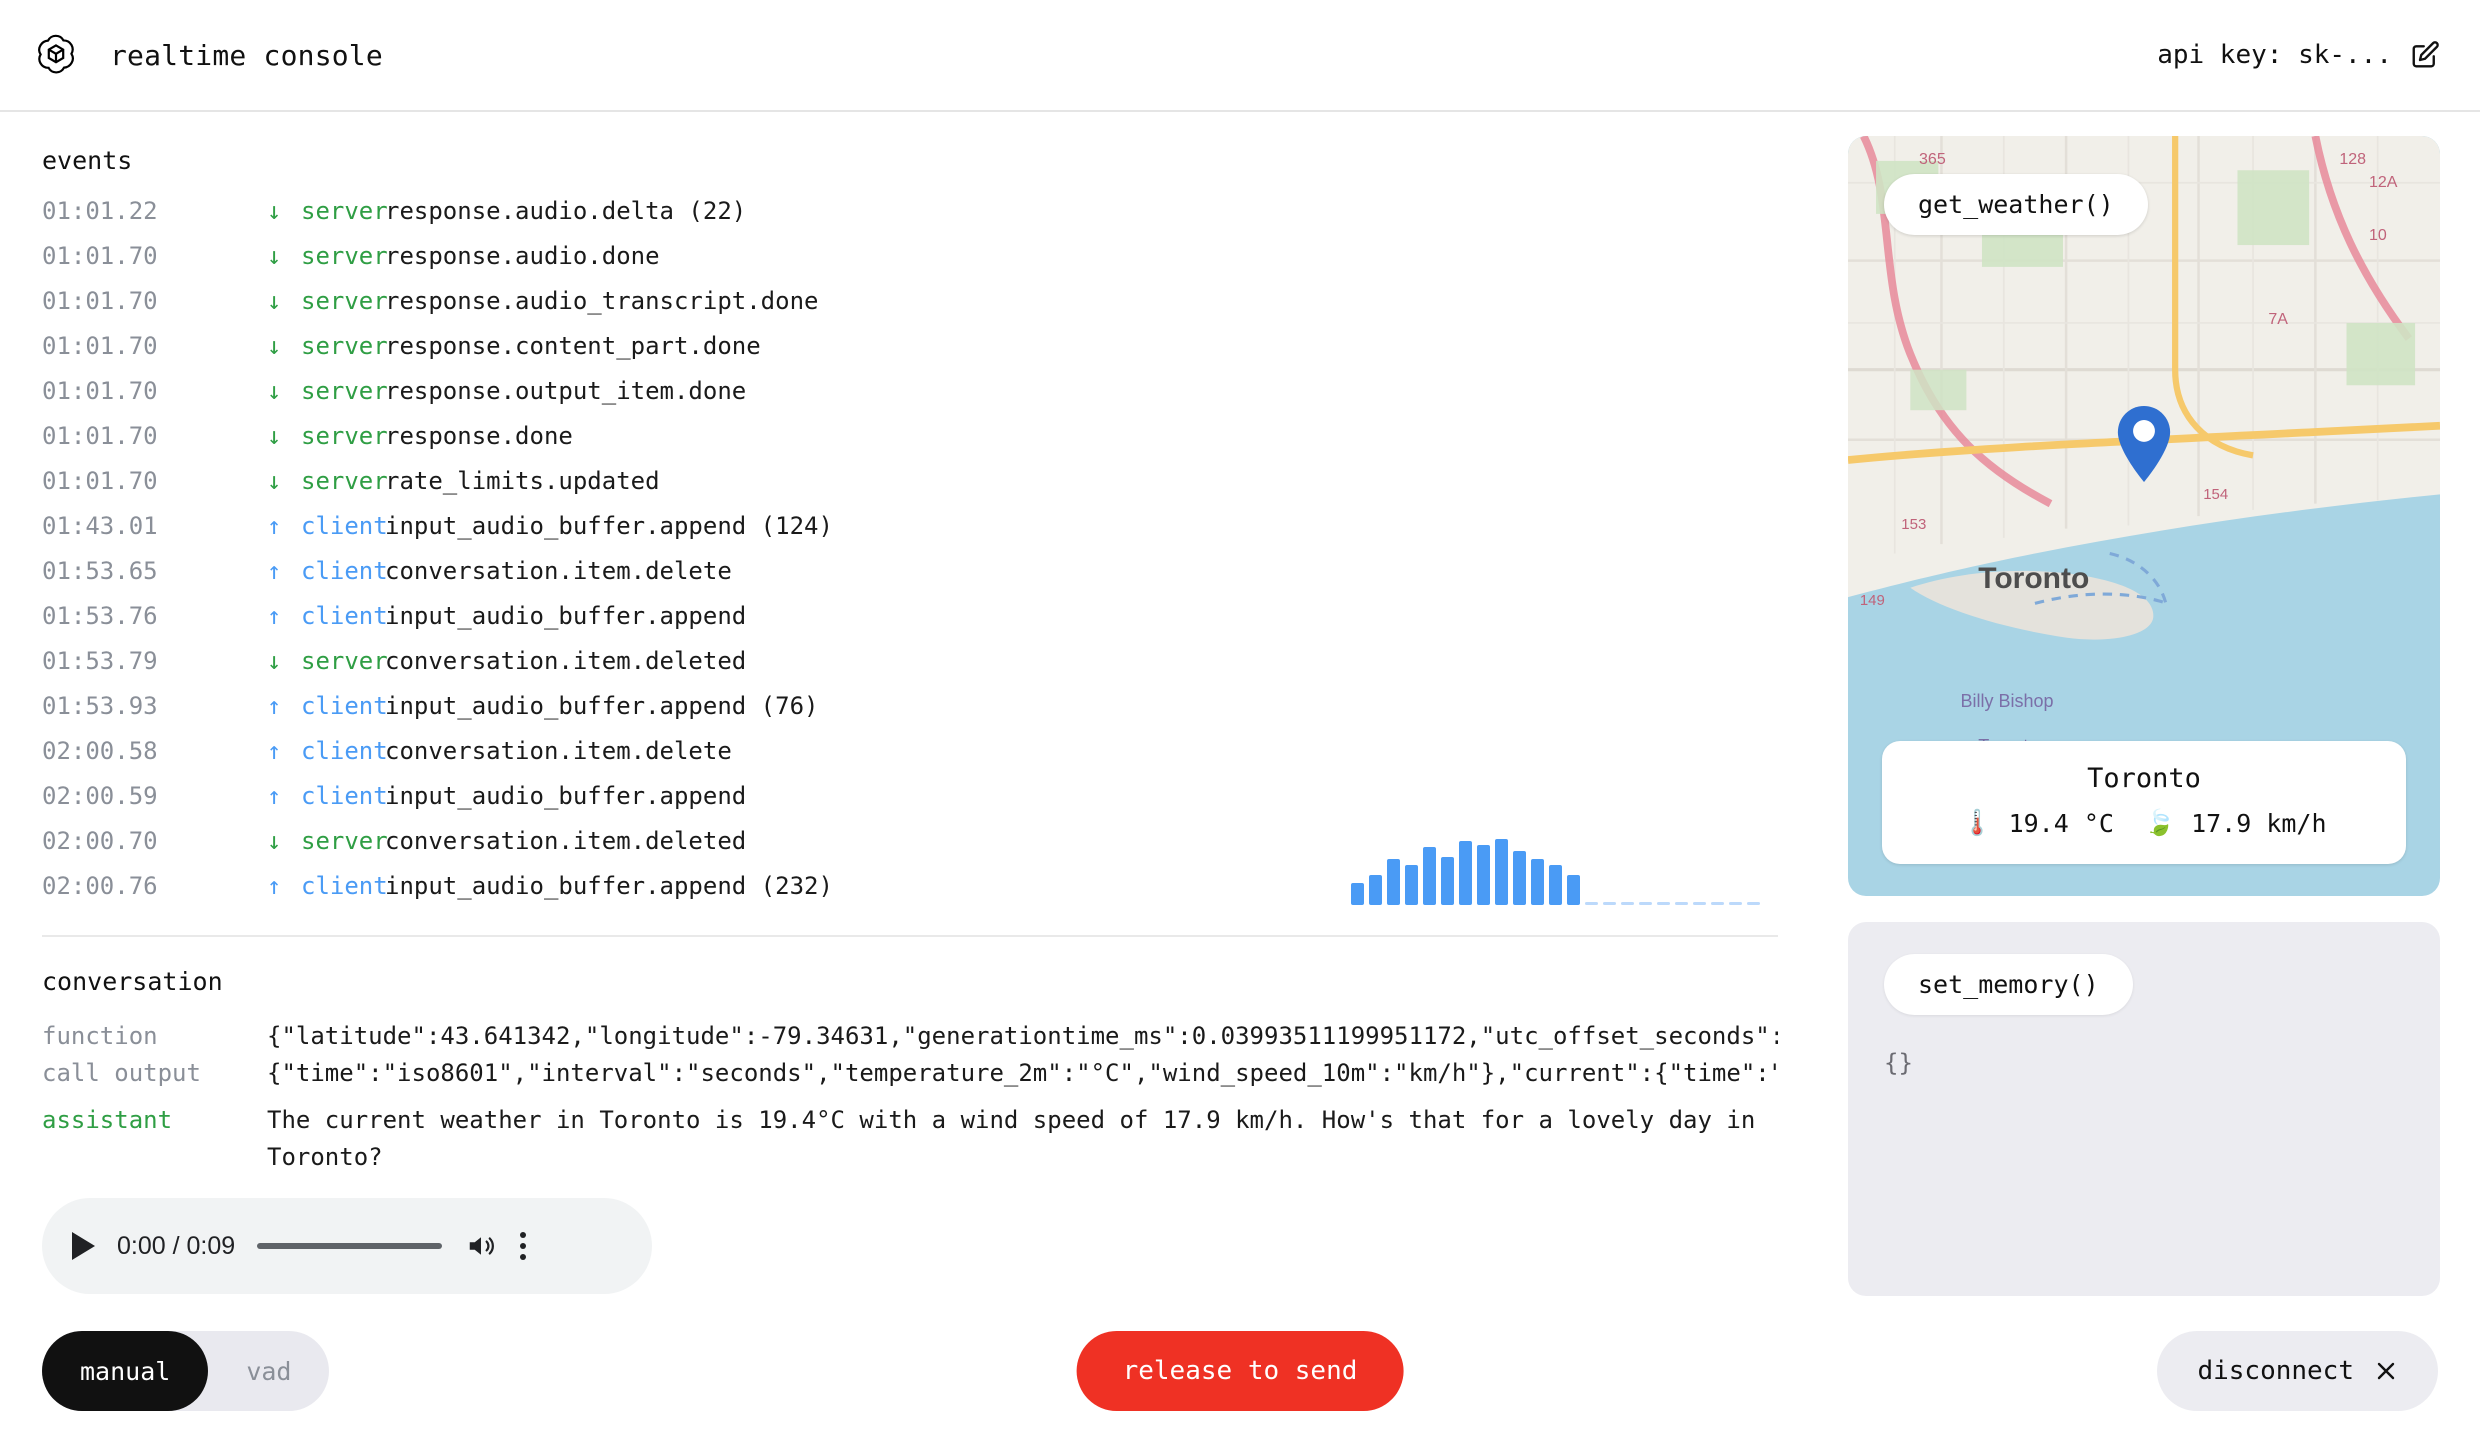 This screenshot has height=1446, width=2480. Describe the element at coordinates (522, 256) in the screenshot. I see `event-name: response.audio.done` at that location.